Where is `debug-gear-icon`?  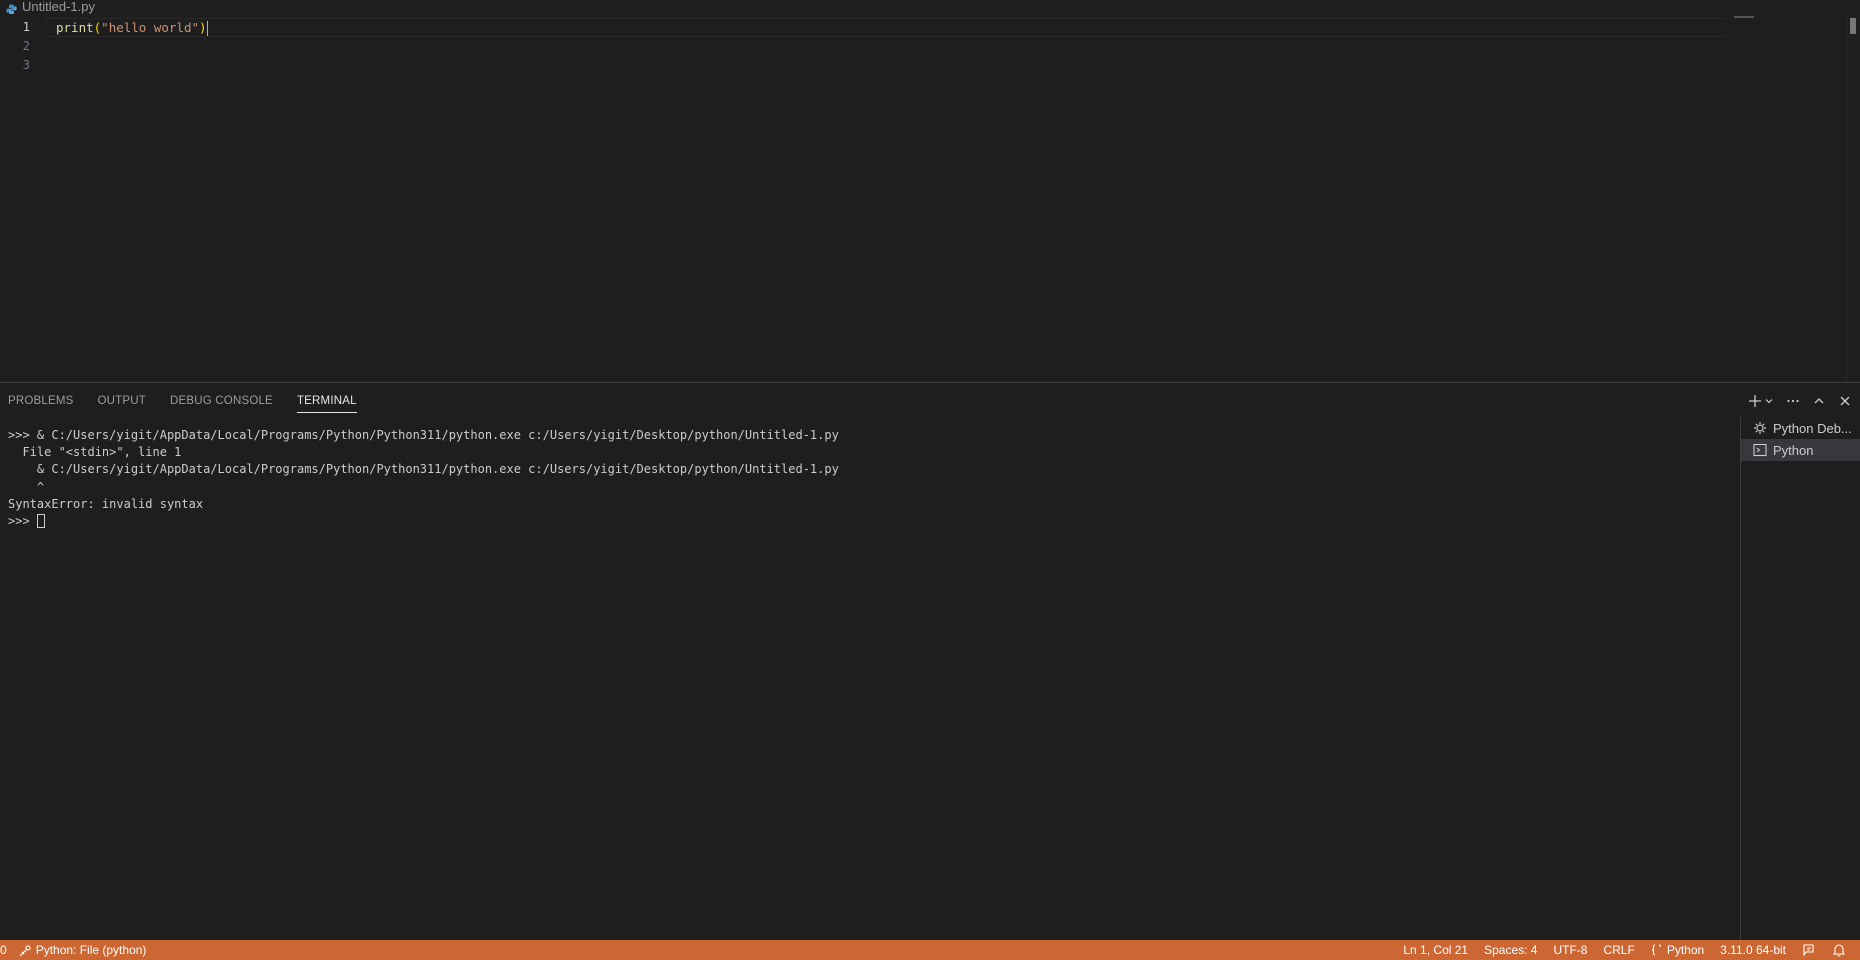
debug-gear-icon is located at coordinates (1760, 428).